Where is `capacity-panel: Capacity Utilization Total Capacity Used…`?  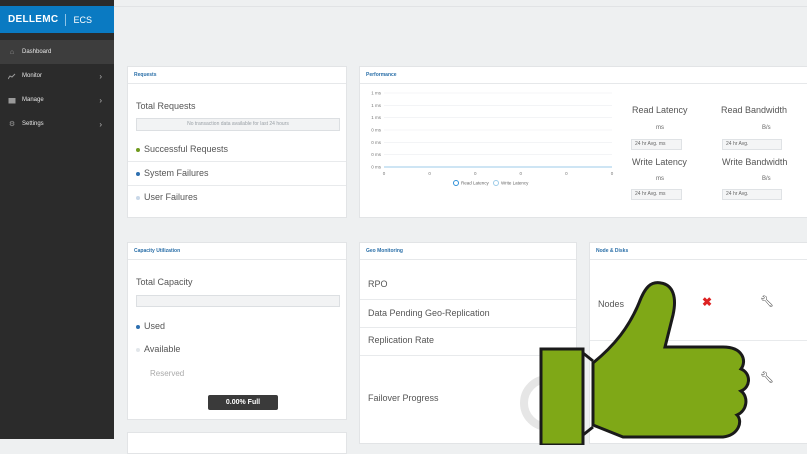
capacity-panel: Capacity Utilization Total Capacity Used… is located at coordinates (237, 331).